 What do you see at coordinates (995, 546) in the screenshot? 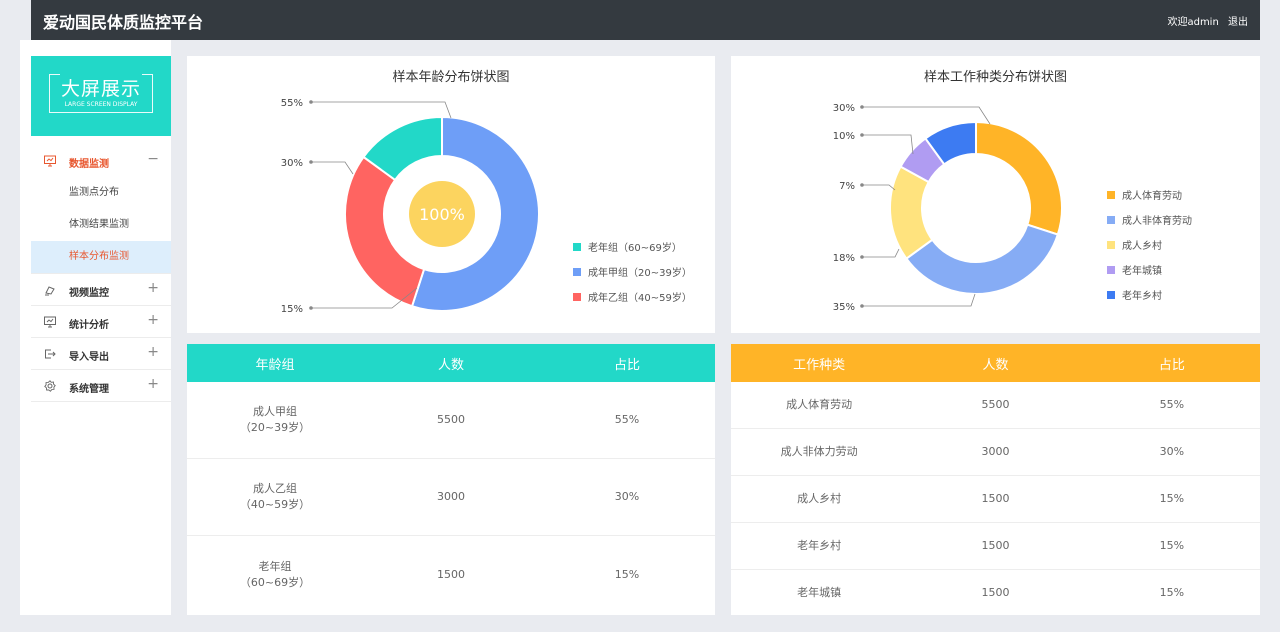
I see `table-row: 老年乡村 1500 15%` at bounding box center [995, 546].